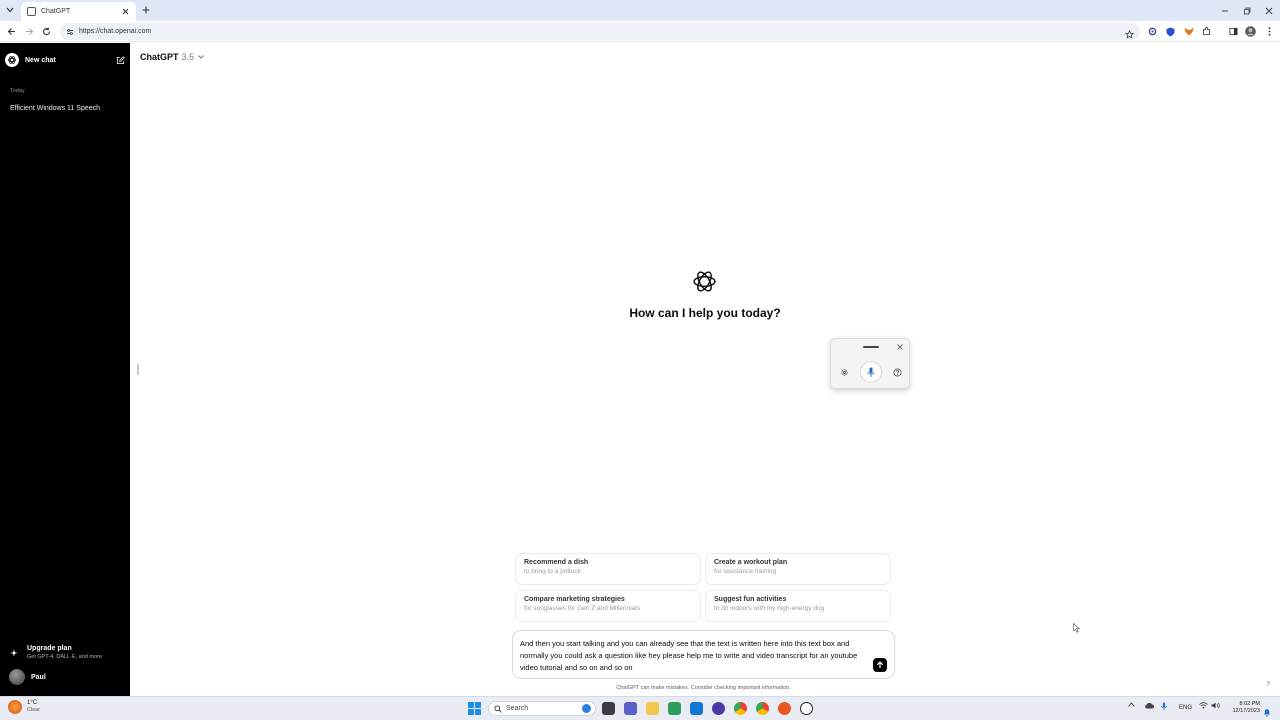  I want to click on extension-shield-icon, so click(1170, 31).